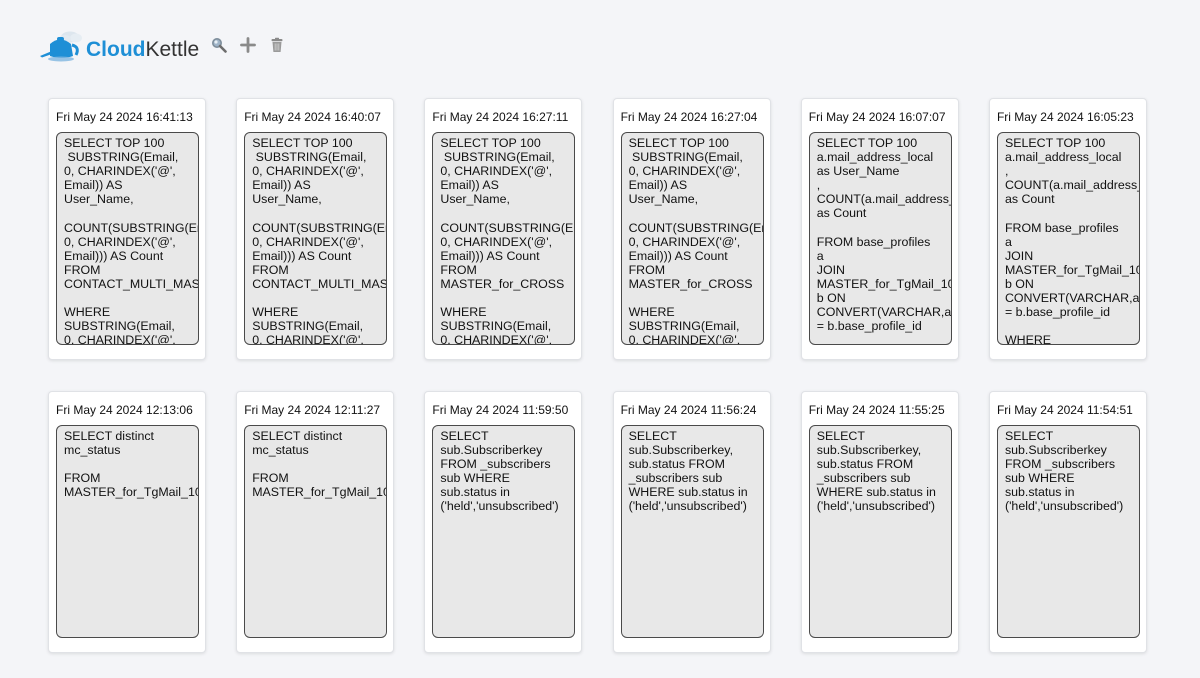  I want to click on query-timestamp: Fri May 24 2024 16:05:23, so click(1065, 117).